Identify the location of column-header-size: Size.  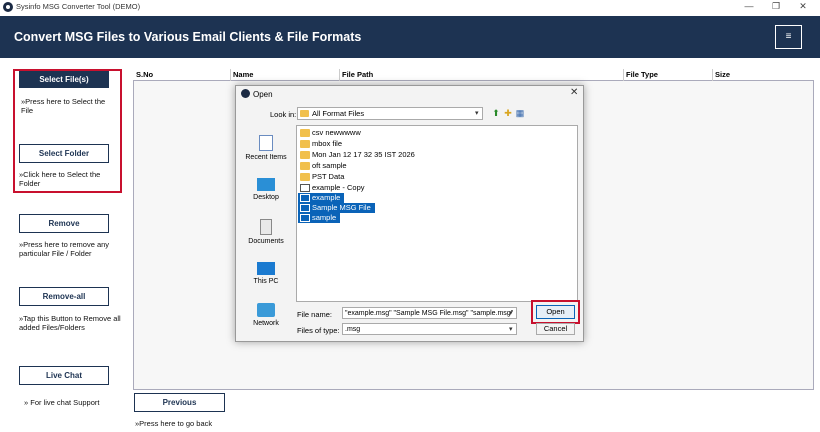
(722, 74).